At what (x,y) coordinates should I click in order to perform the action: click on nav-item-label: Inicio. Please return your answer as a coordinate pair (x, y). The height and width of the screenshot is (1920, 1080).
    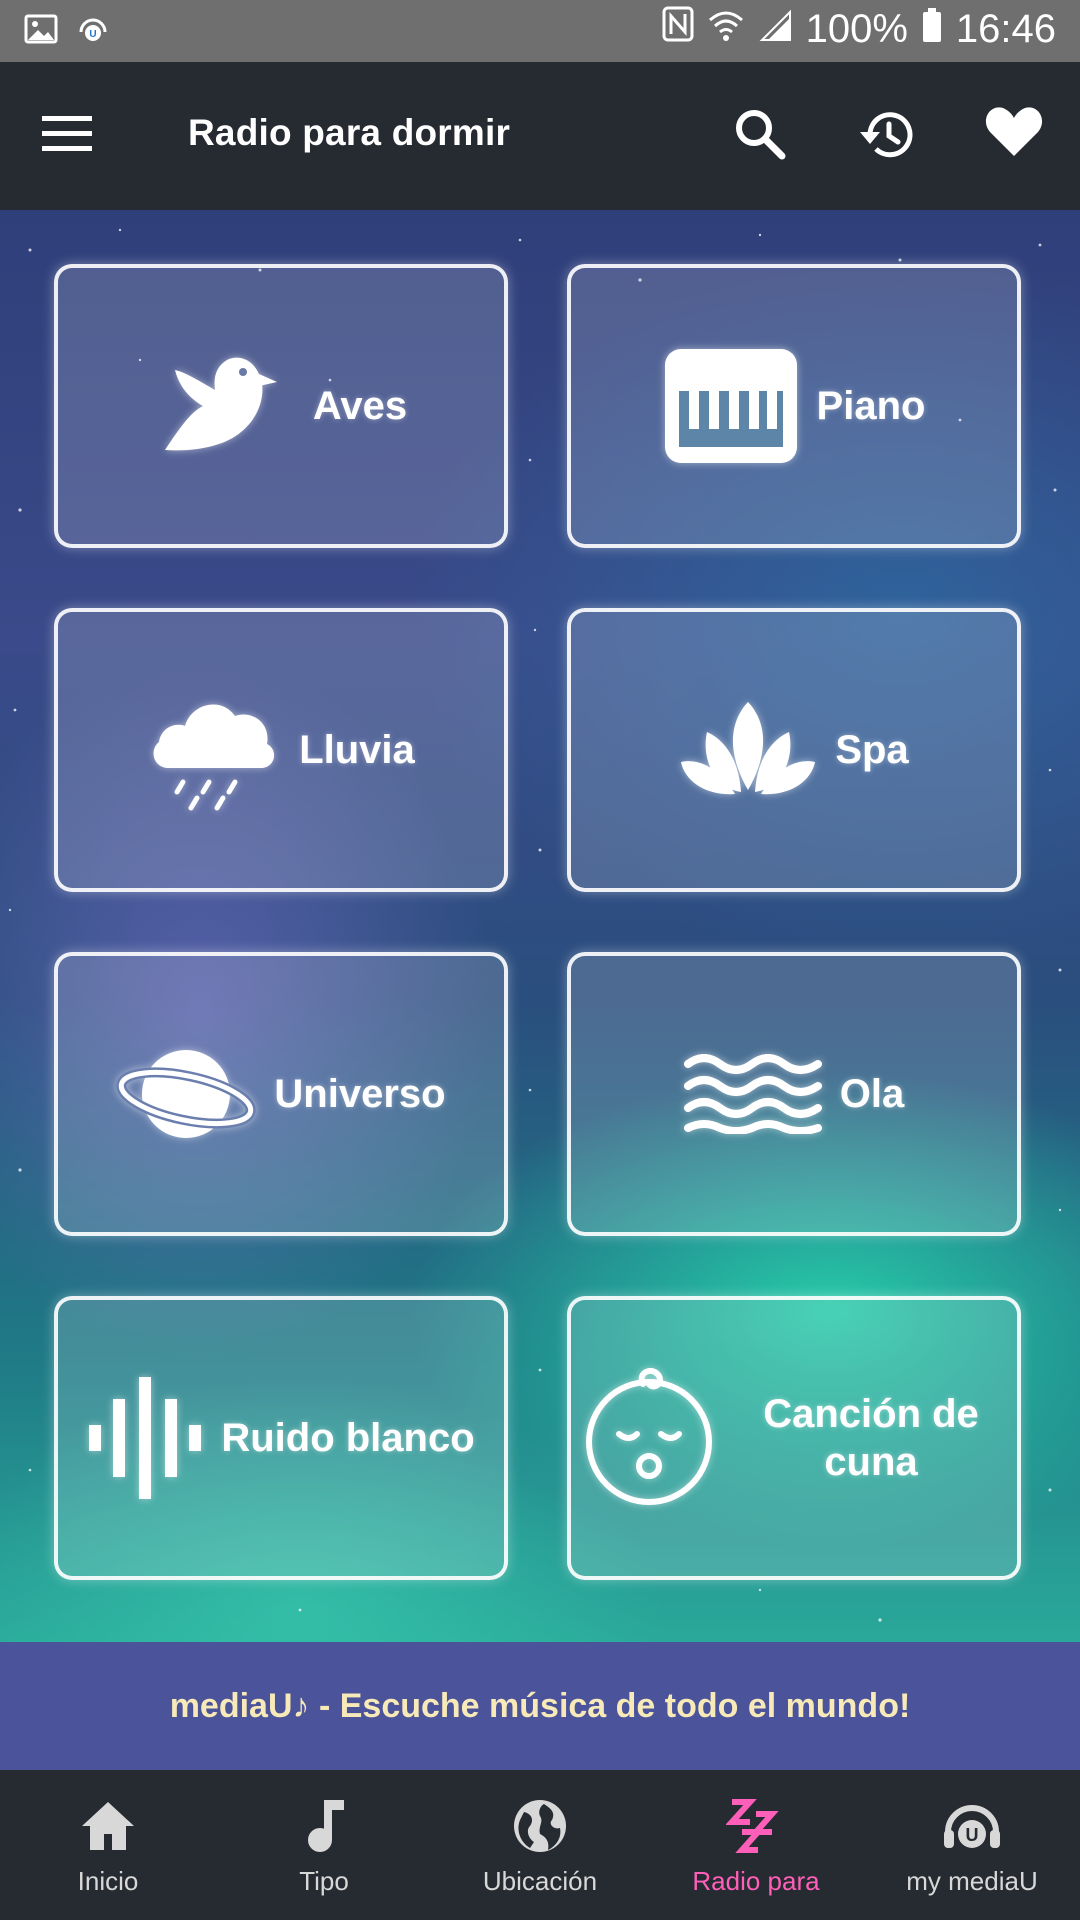
    Looking at the image, I should click on (108, 1881).